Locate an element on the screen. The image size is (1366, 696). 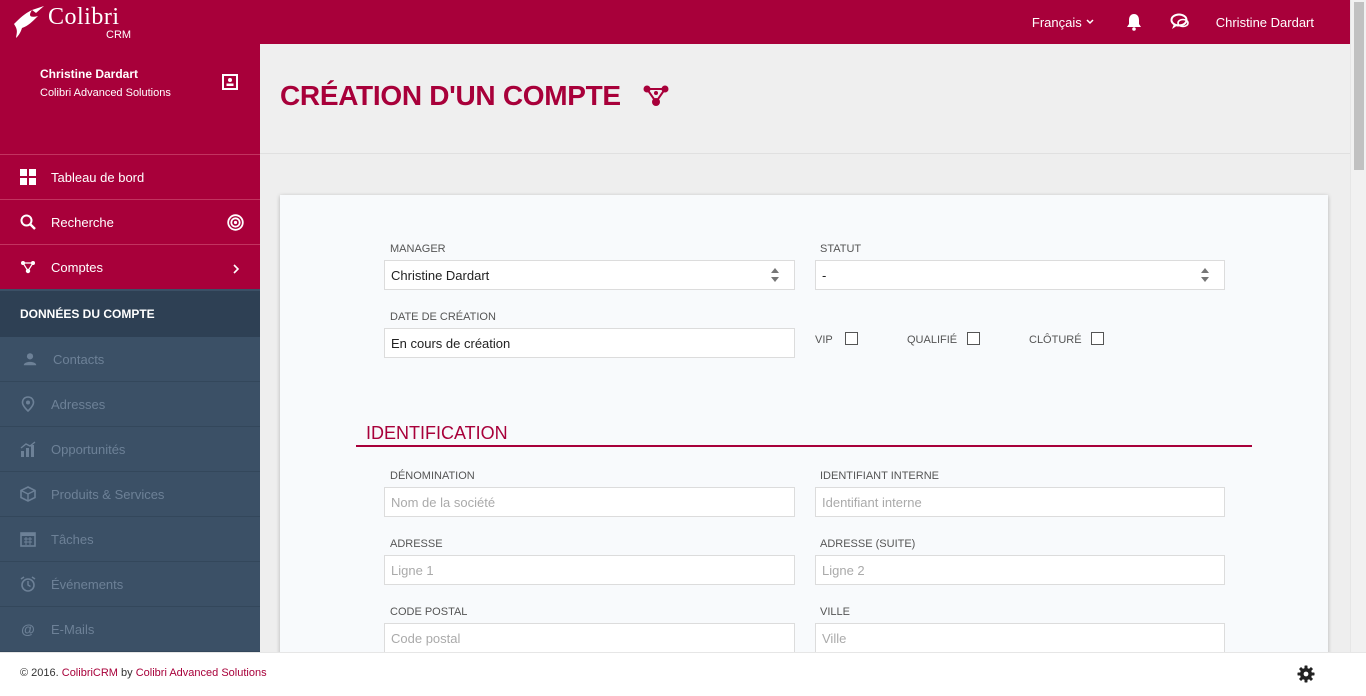
sidebar-item-products-services: Produits & Services is located at coordinates (130, 494).